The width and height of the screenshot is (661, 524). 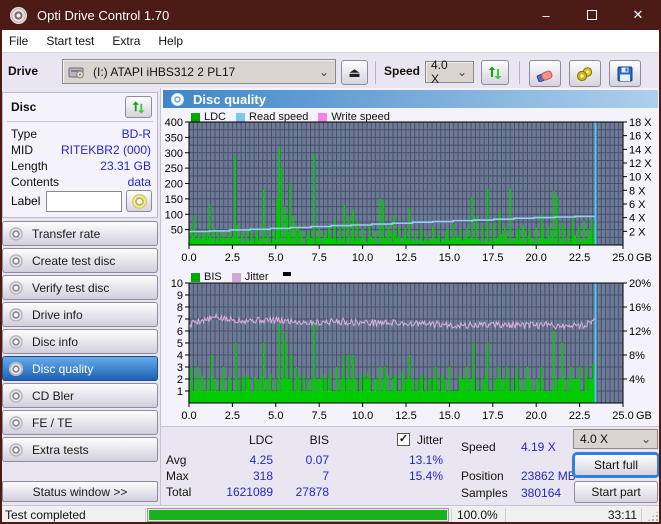 I want to click on gears-icon, so click(x=584, y=73).